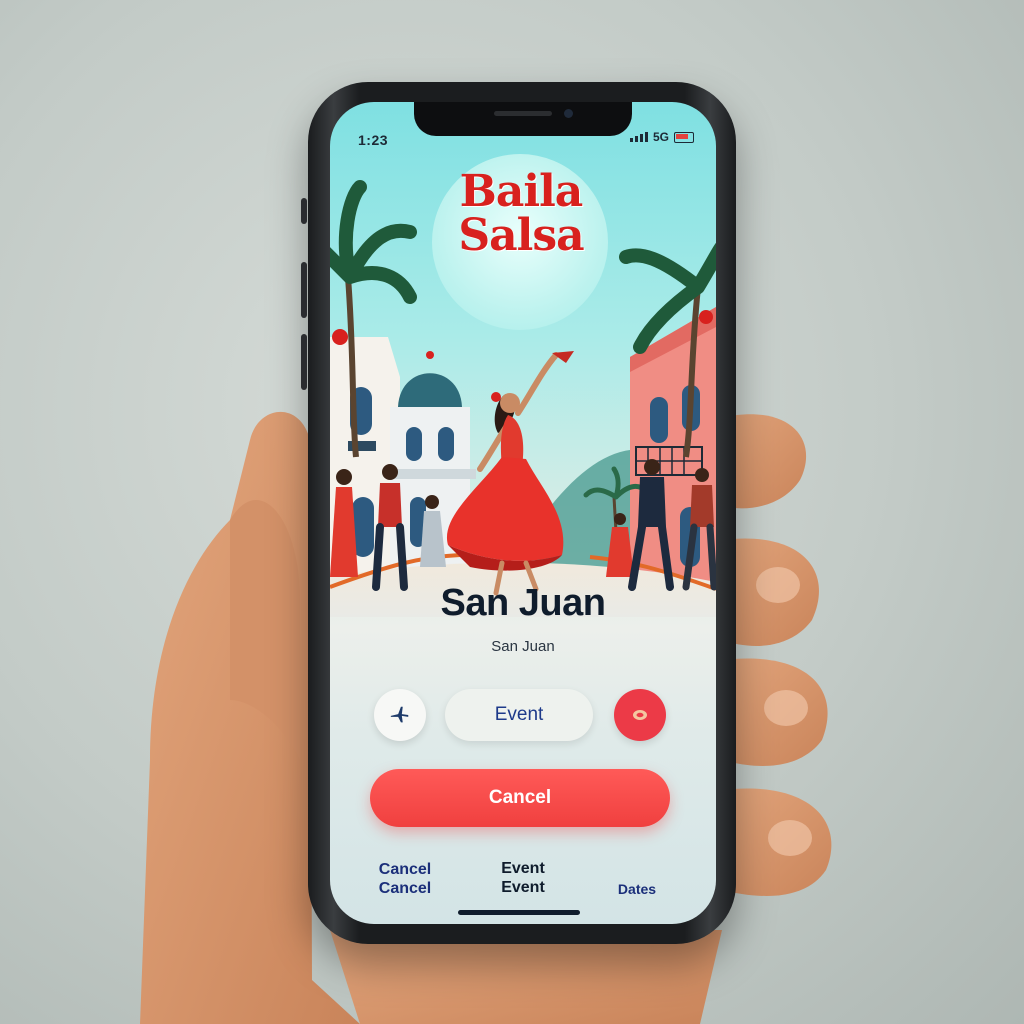 The width and height of the screenshot is (1024, 1024). Describe the element at coordinates (523, 603) in the screenshot. I see `location-name: San Juan` at that location.